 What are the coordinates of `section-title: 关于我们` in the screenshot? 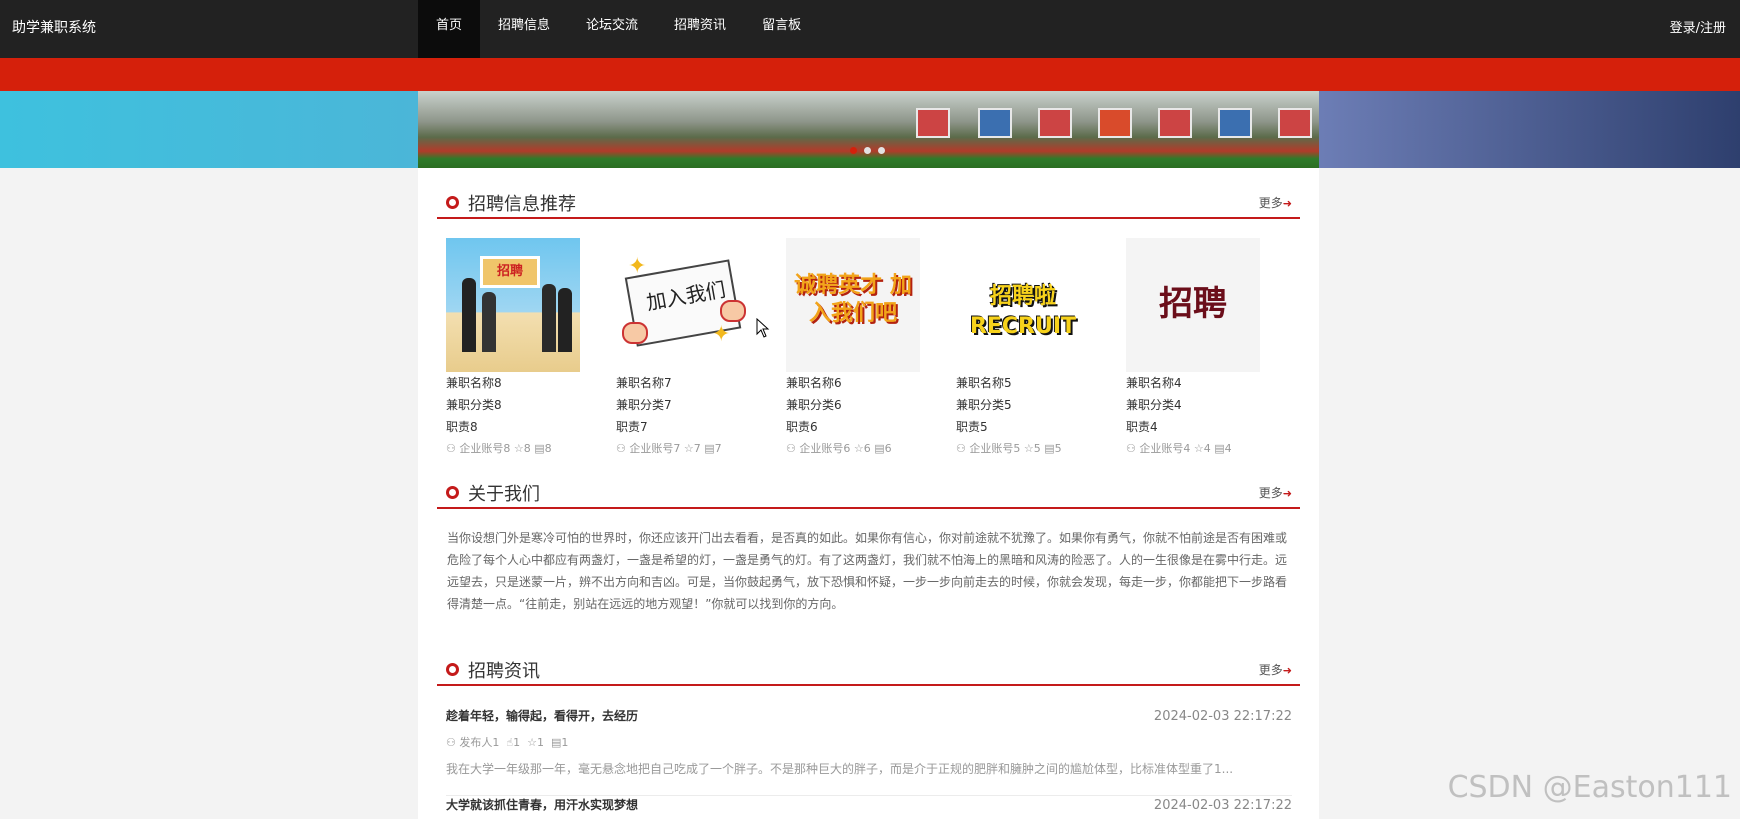 It's located at (504, 494).